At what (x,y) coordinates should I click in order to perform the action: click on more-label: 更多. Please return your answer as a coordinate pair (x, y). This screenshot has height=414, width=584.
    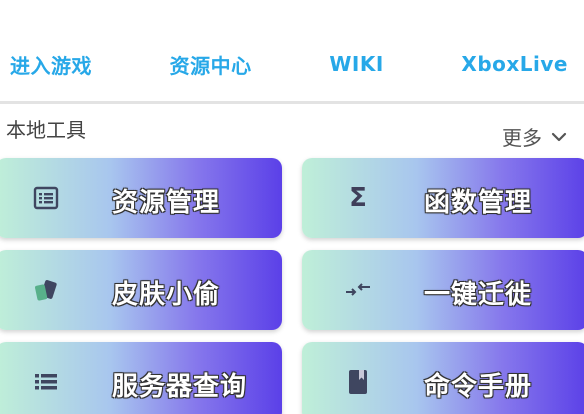
    Looking at the image, I should click on (522, 138).